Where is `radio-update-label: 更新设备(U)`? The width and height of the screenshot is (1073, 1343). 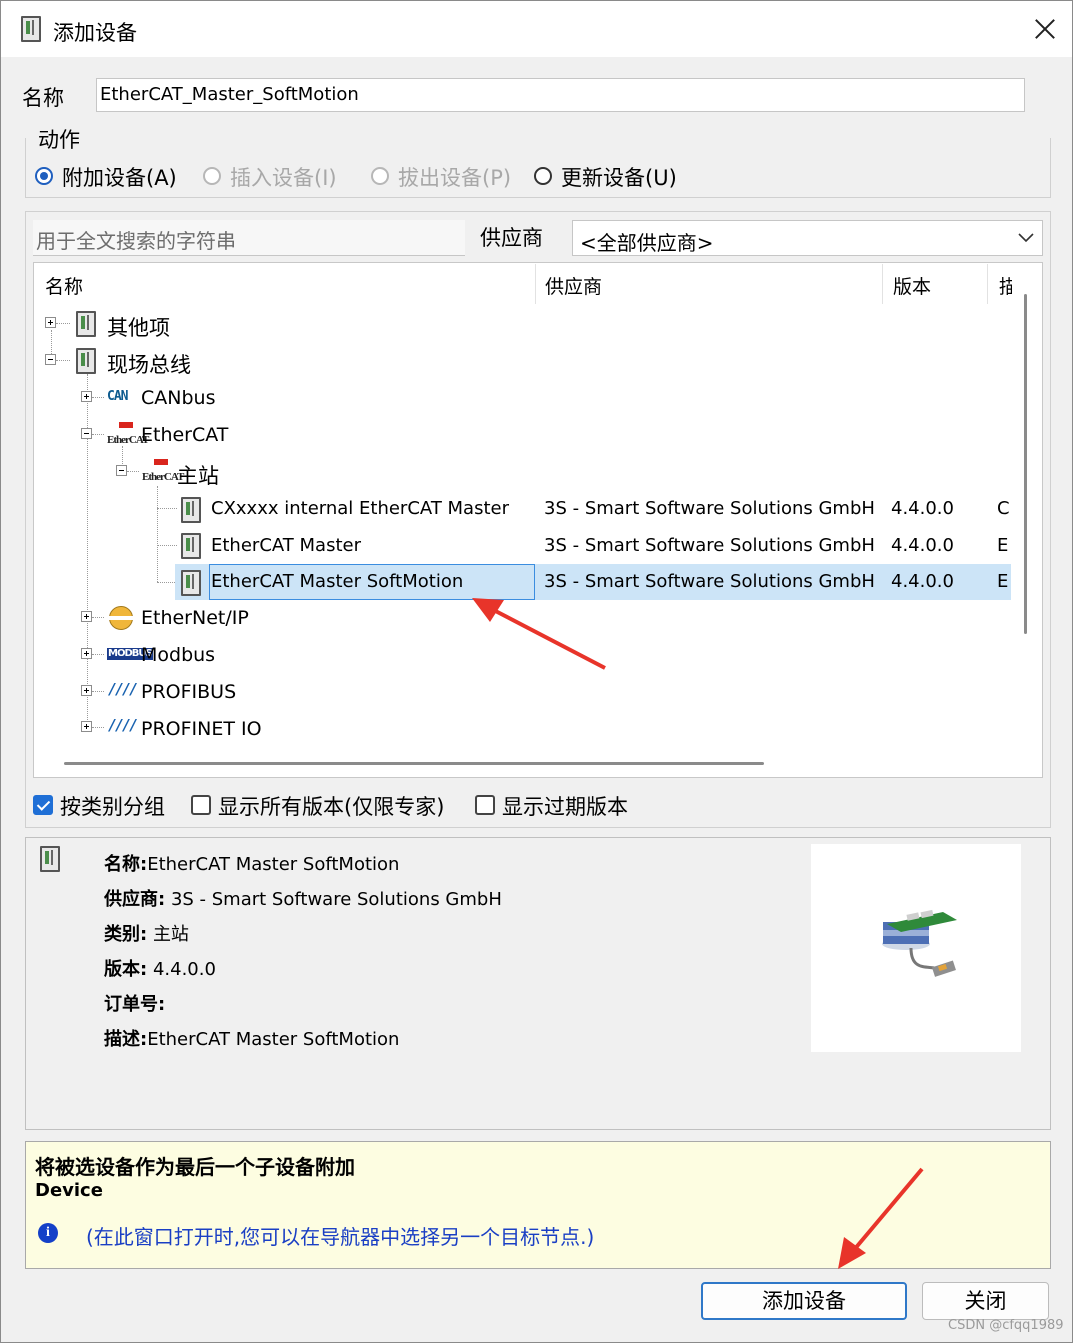
radio-update-label: 更新设备(U) is located at coordinates (619, 178).